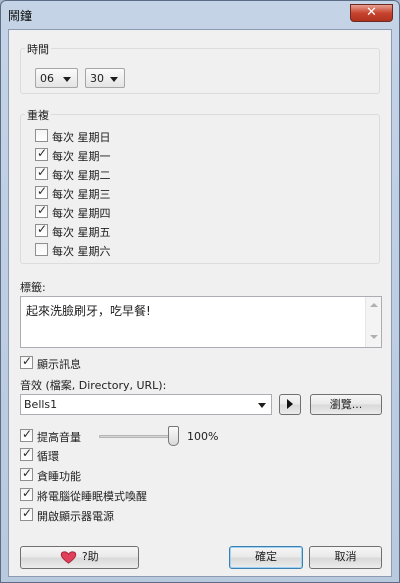 Image resolution: width=400 pixels, height=583 pixels. I want to click on label-caption: 標籤:, so click(33, 287).